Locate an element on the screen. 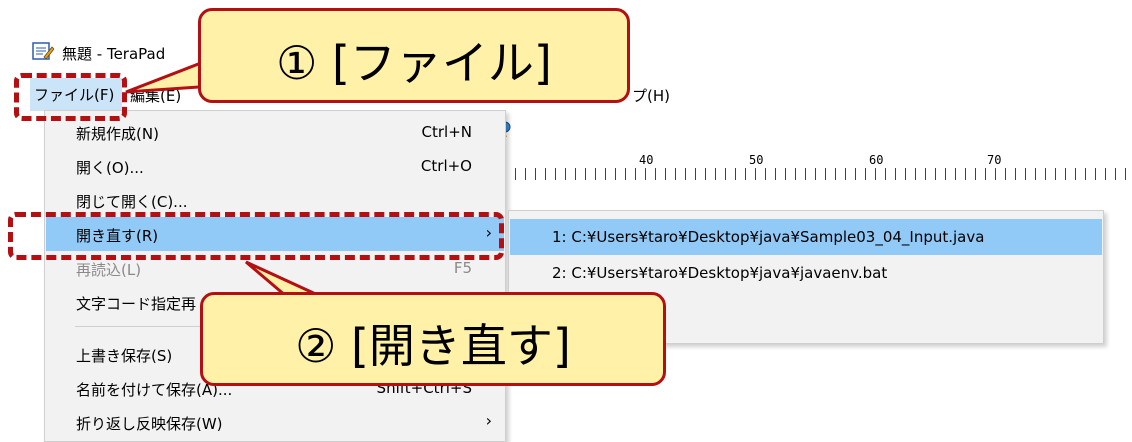 The height and width of the screenshot is (442, 1132). callout-file-text: ① [ファイル] is located at coordinates (414, 63).